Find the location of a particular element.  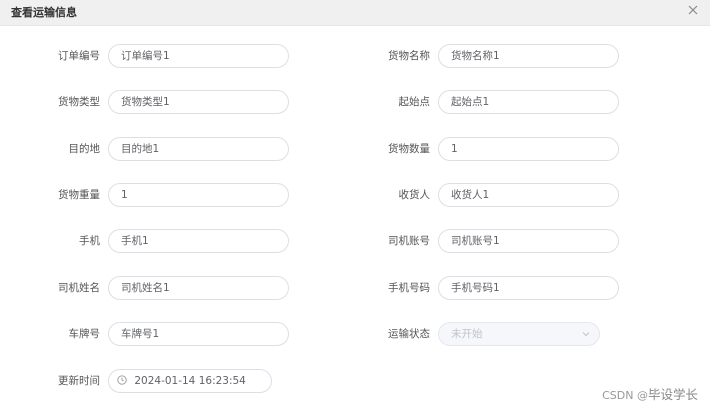

origin-field: 起始点1 is located at coordinates (528, 102).